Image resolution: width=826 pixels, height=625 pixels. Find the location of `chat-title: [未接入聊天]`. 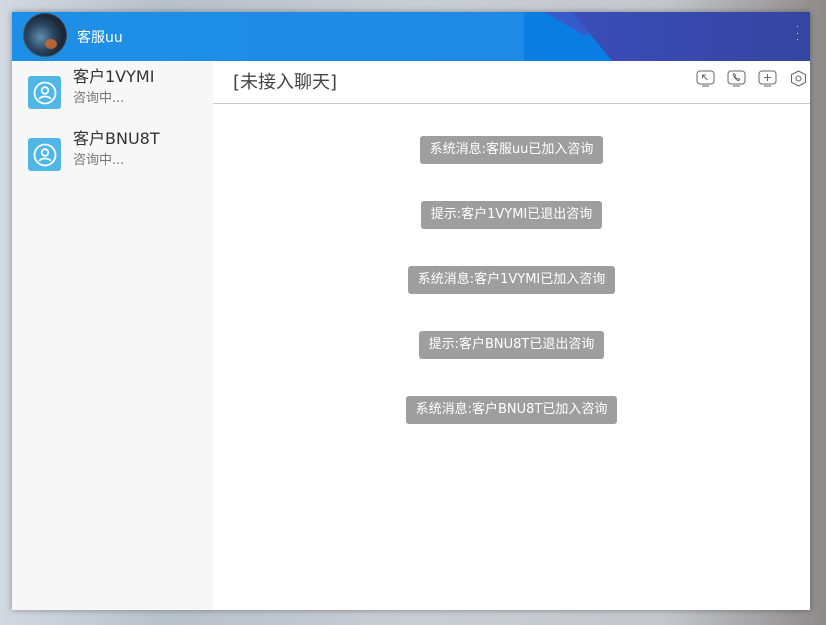

chat-title: [未接入聊天] is located at coordinates (285, 82).